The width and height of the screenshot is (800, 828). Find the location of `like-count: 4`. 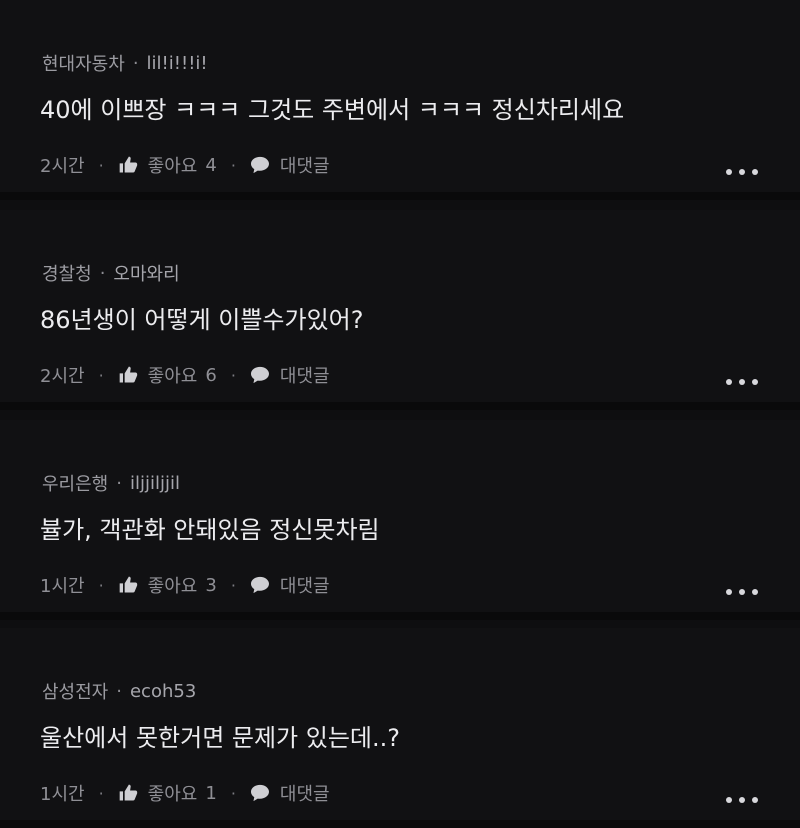

like-count: 4 is located at coordinates (211, 165).